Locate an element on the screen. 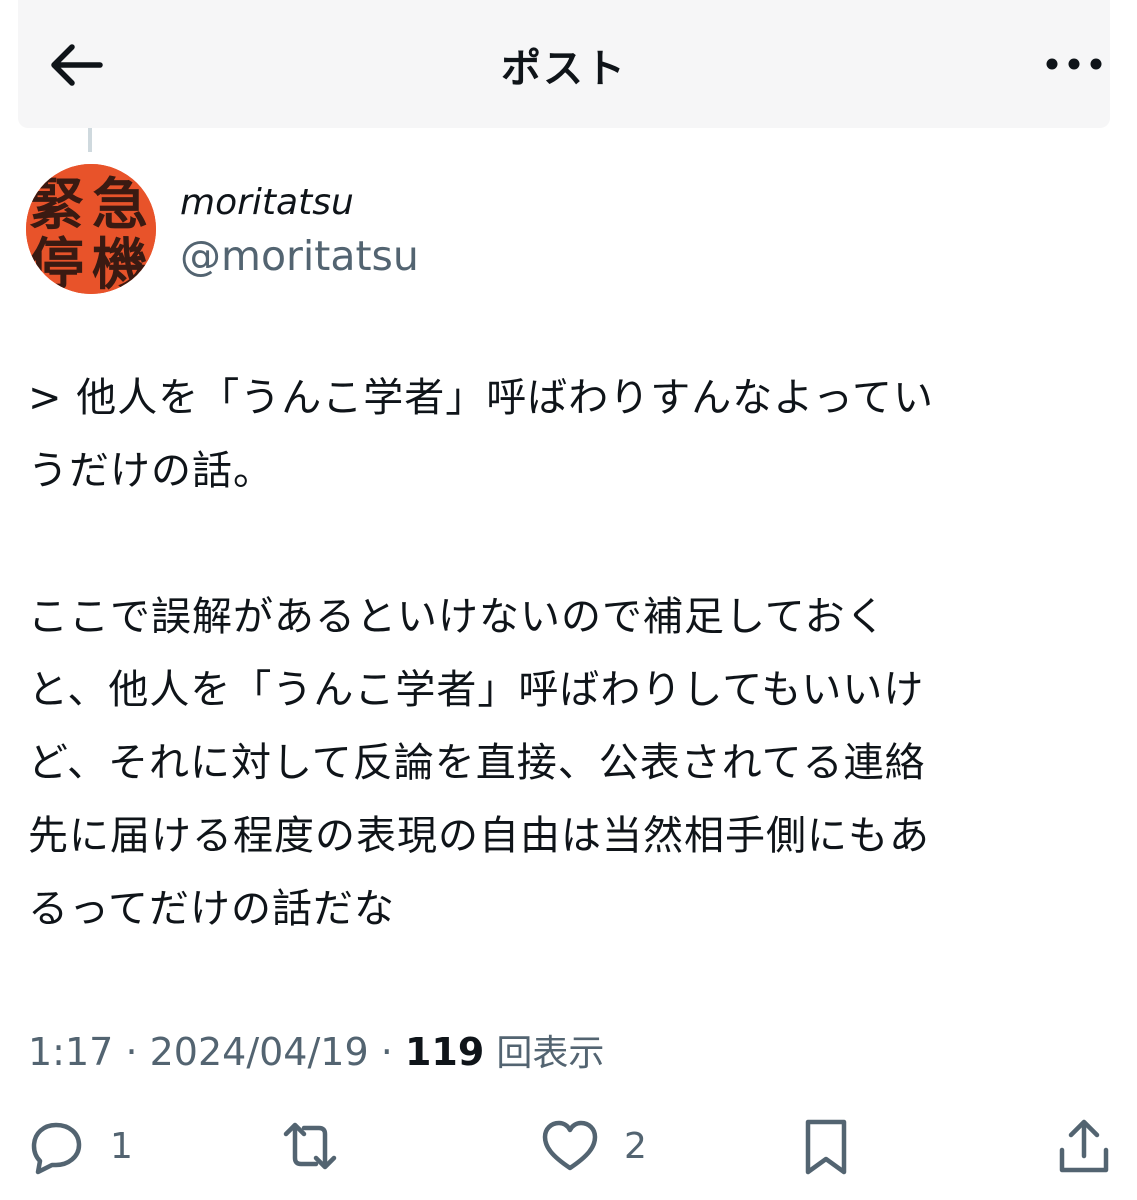 This screenshot has width=1137, height=1200. post-line: るってだけの話だな is located at coordinates (211, 909).